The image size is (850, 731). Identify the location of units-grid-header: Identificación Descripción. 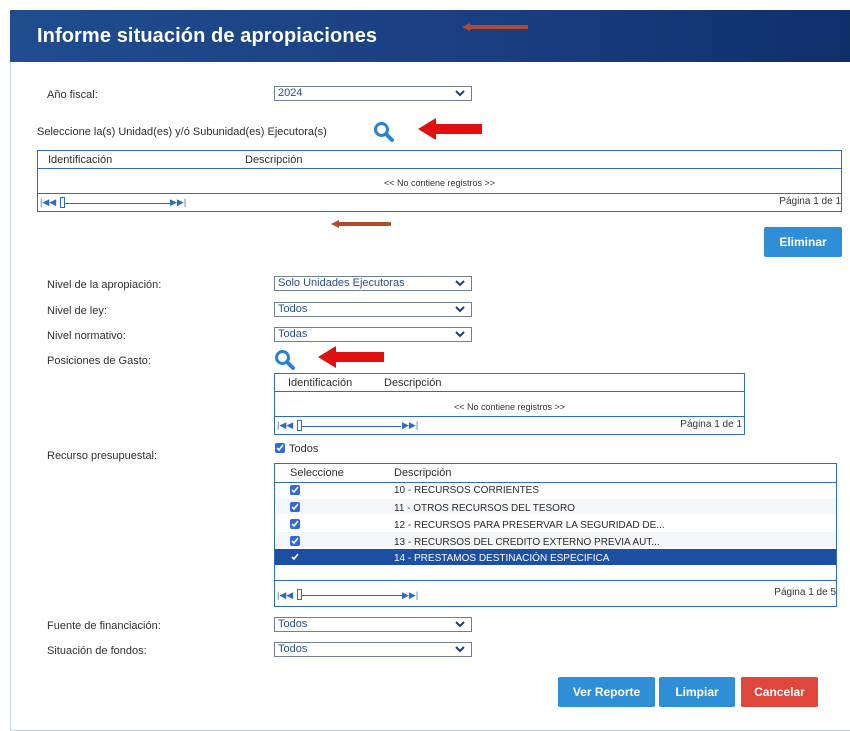
(439, 160).